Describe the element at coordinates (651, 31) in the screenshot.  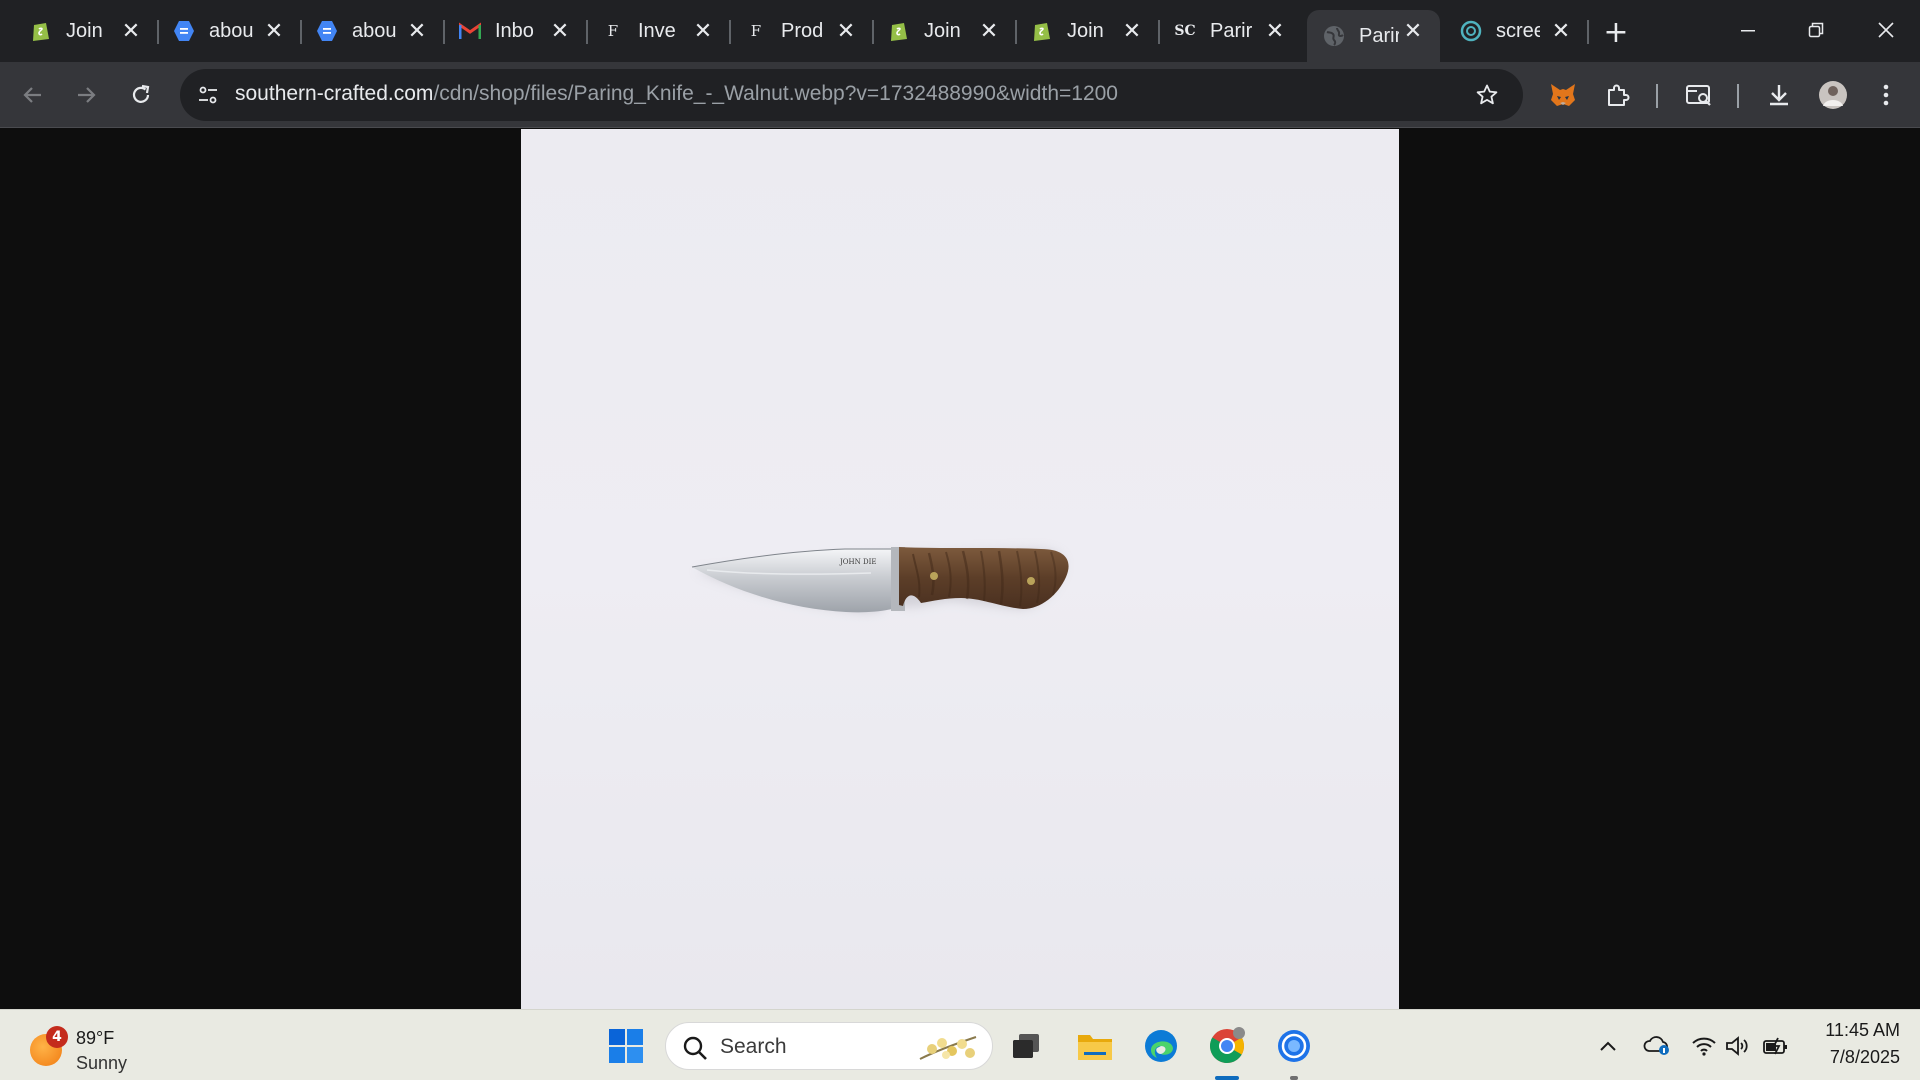
I see `tab-inventory: F Inve ✕` at that location.